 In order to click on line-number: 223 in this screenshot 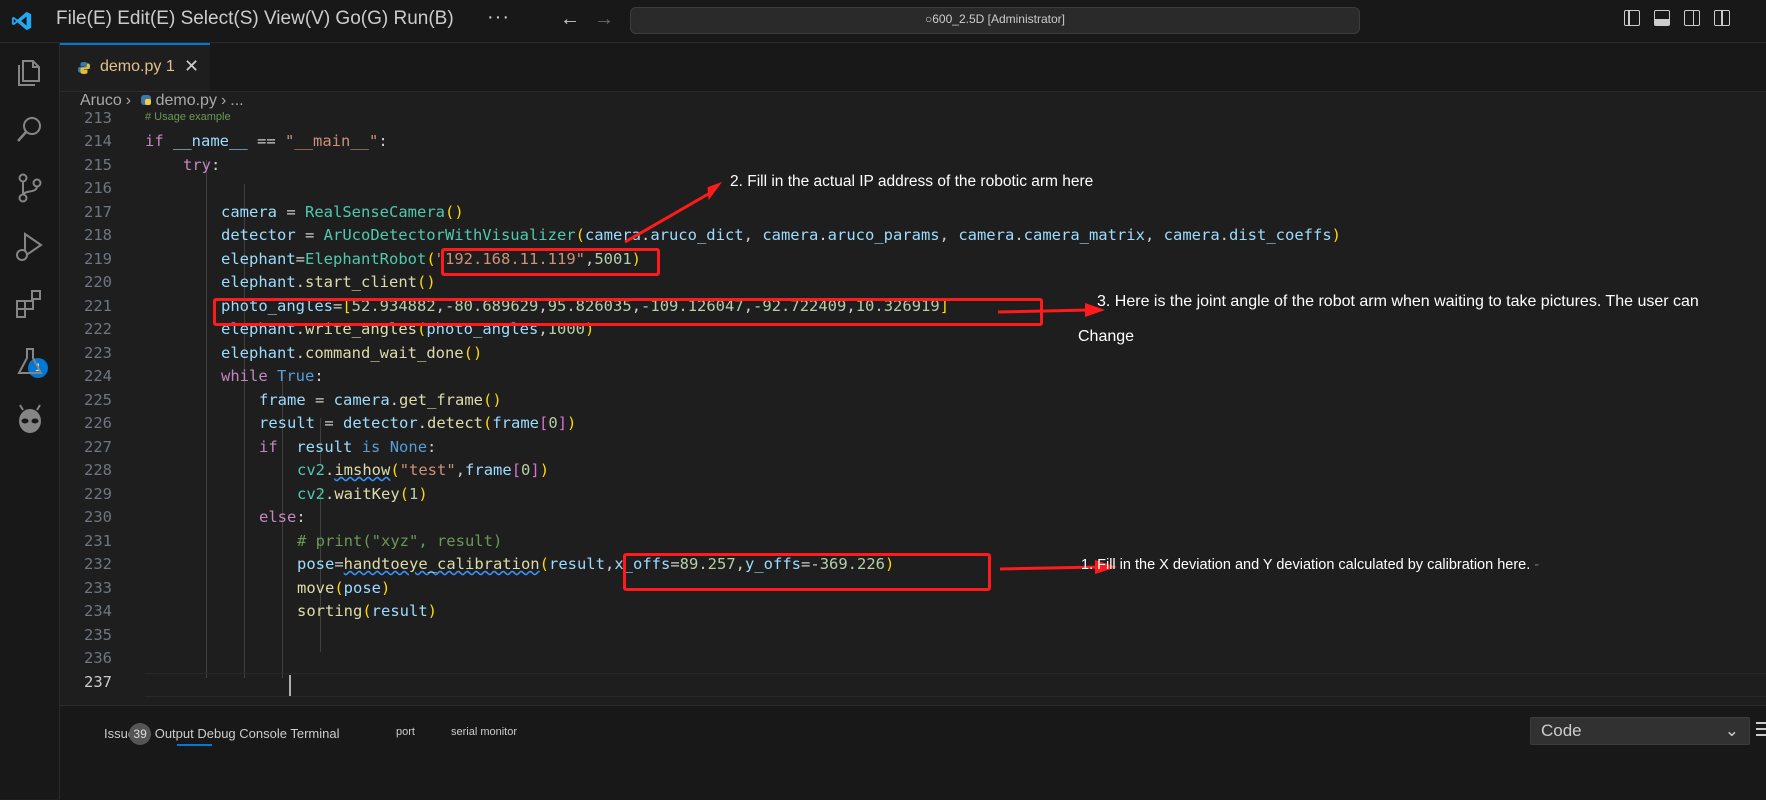, I will do `click(98, 353)`.